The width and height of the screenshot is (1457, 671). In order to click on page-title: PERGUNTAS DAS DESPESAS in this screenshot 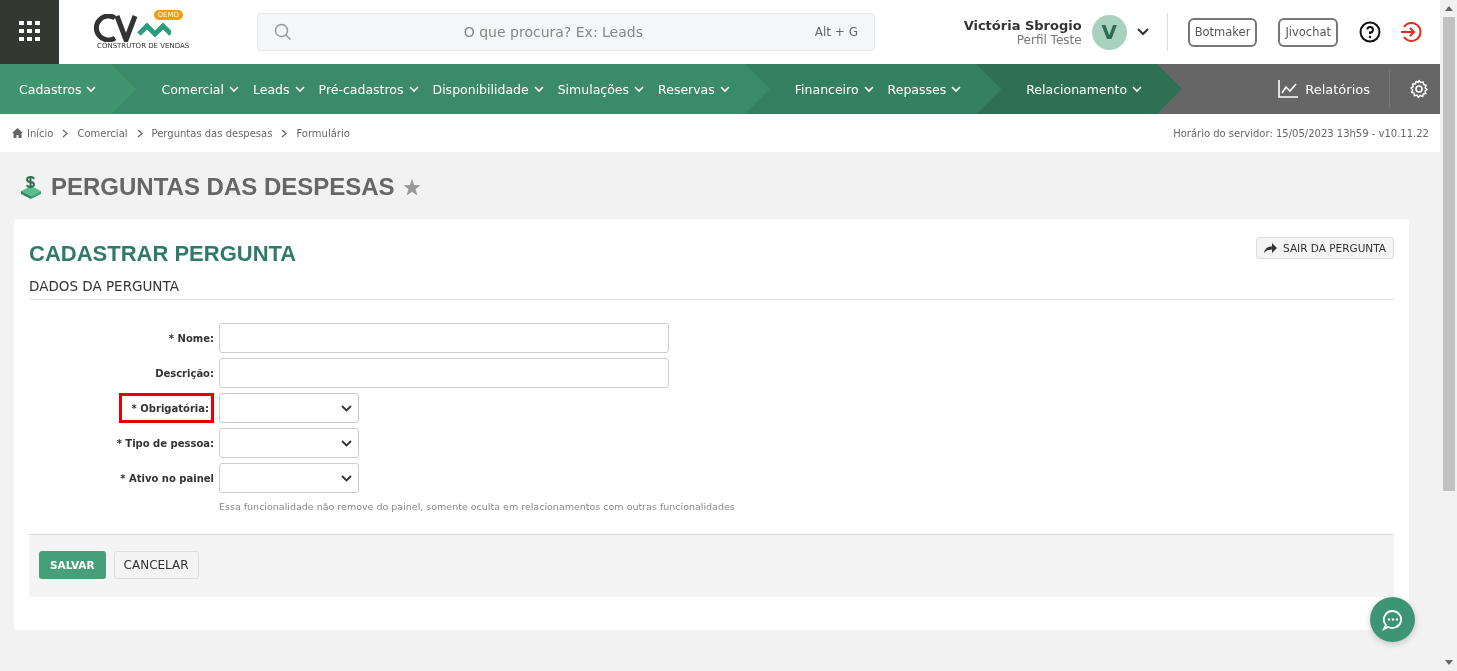, I will do `click(223, 187)`.